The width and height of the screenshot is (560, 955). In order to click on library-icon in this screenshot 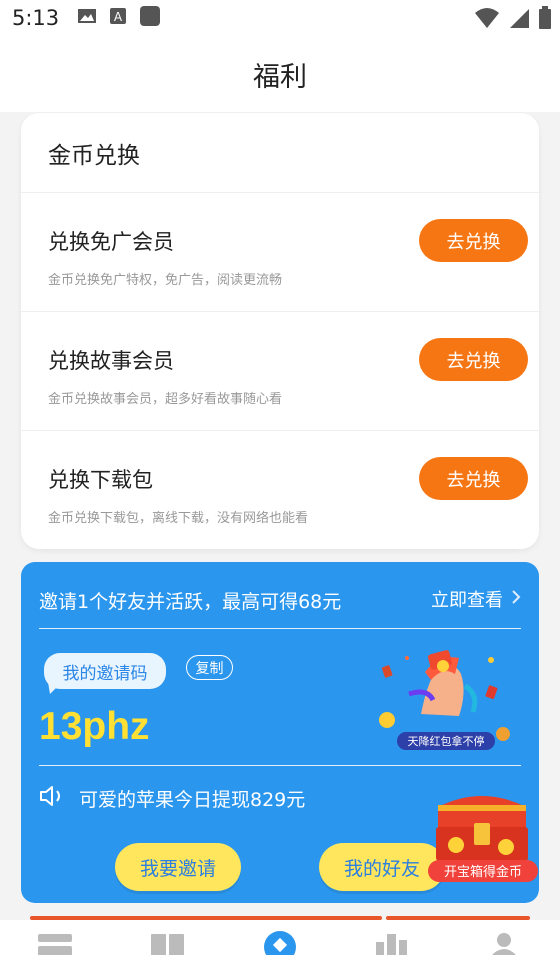, I will do `click(168, 943)`.